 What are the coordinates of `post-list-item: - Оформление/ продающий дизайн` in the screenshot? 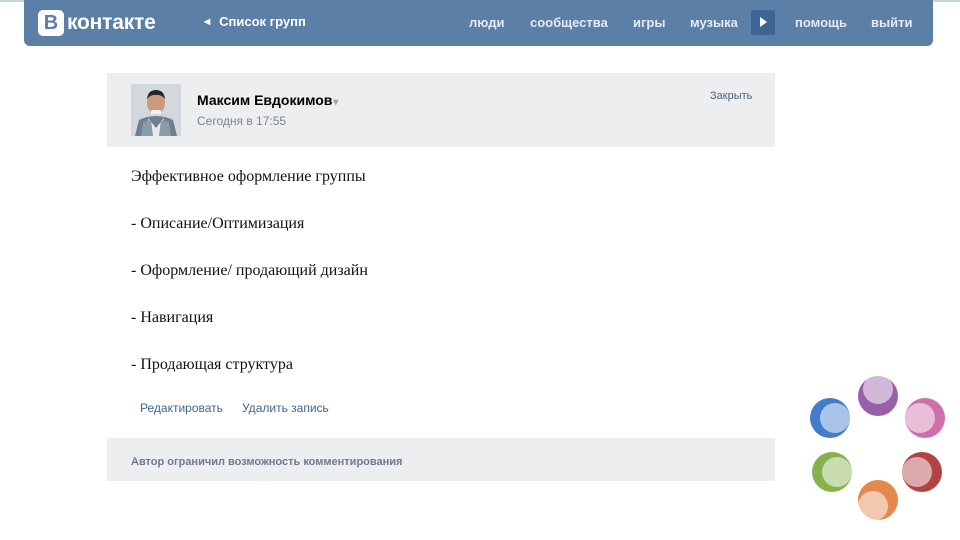 It's located at (249, 270).